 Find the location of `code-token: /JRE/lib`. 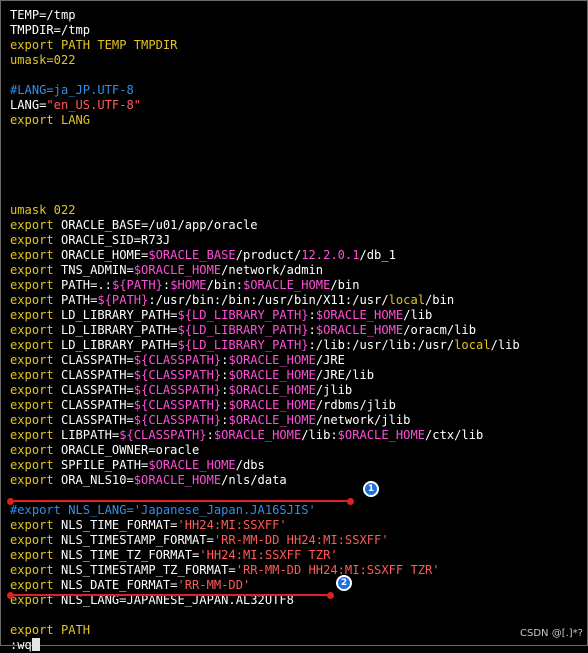

code-token: /JRE/lib is located at coordinates (345, 375).